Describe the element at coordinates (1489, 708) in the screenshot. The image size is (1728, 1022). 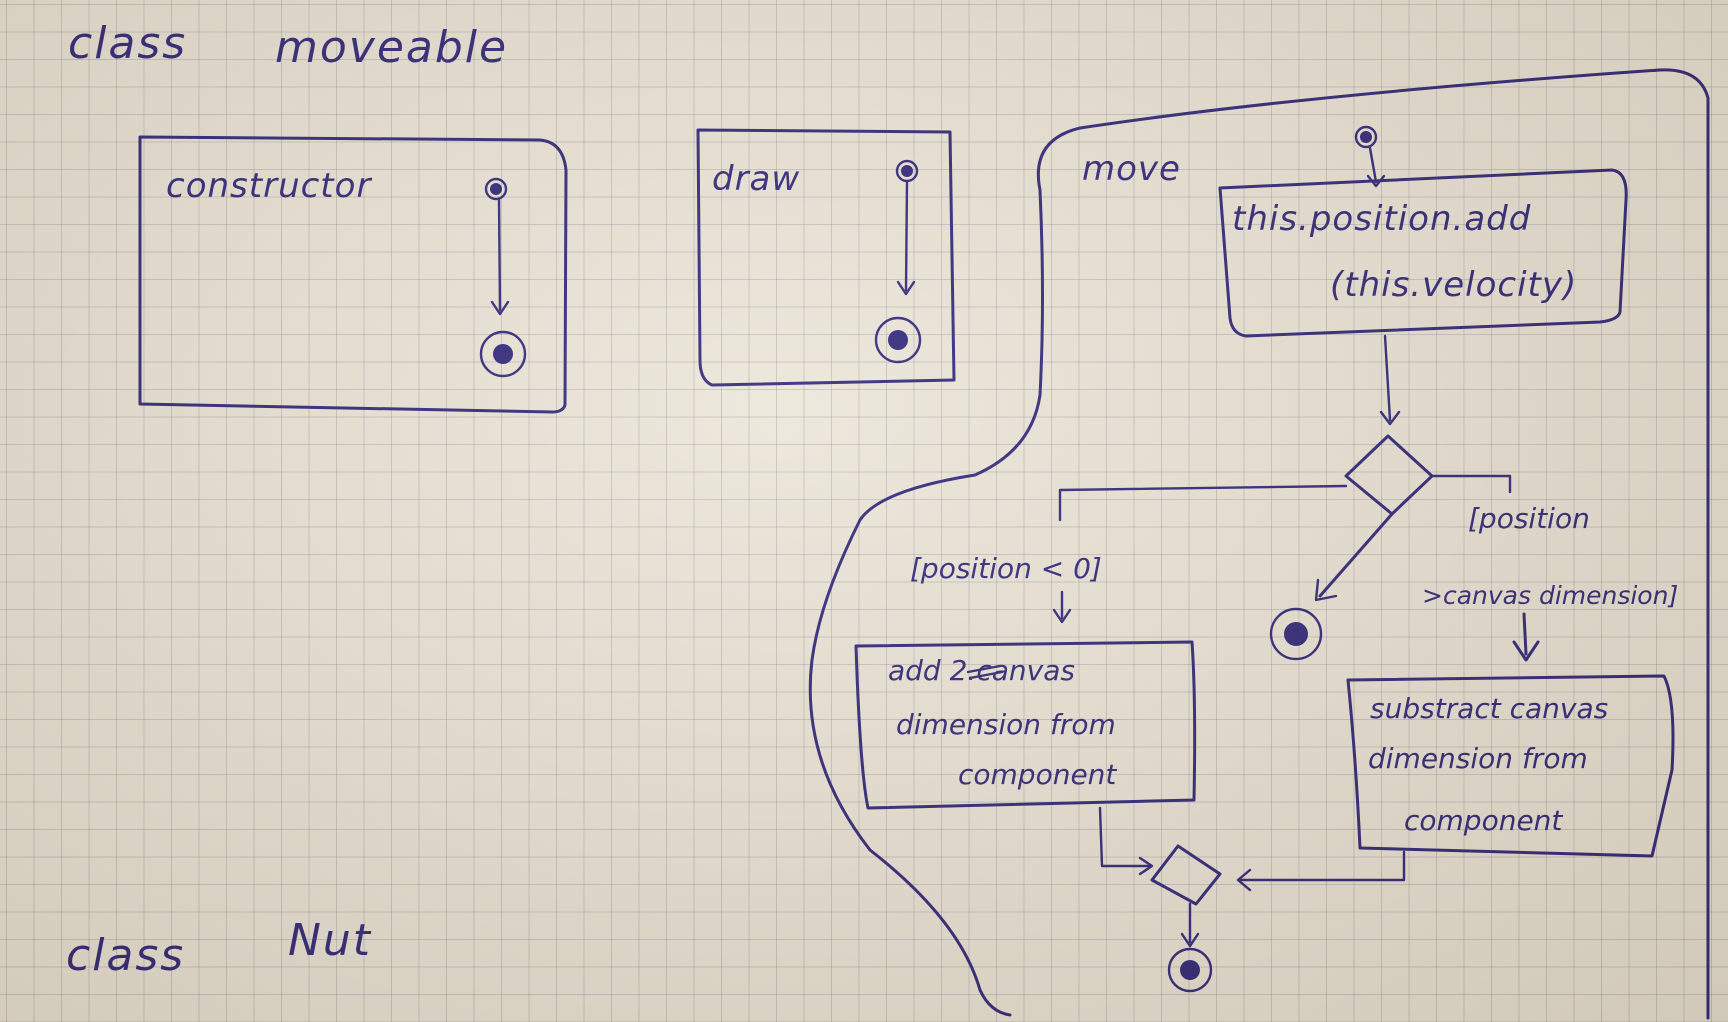
I see `substract-canvas-line-1: substract canvas` at that location.